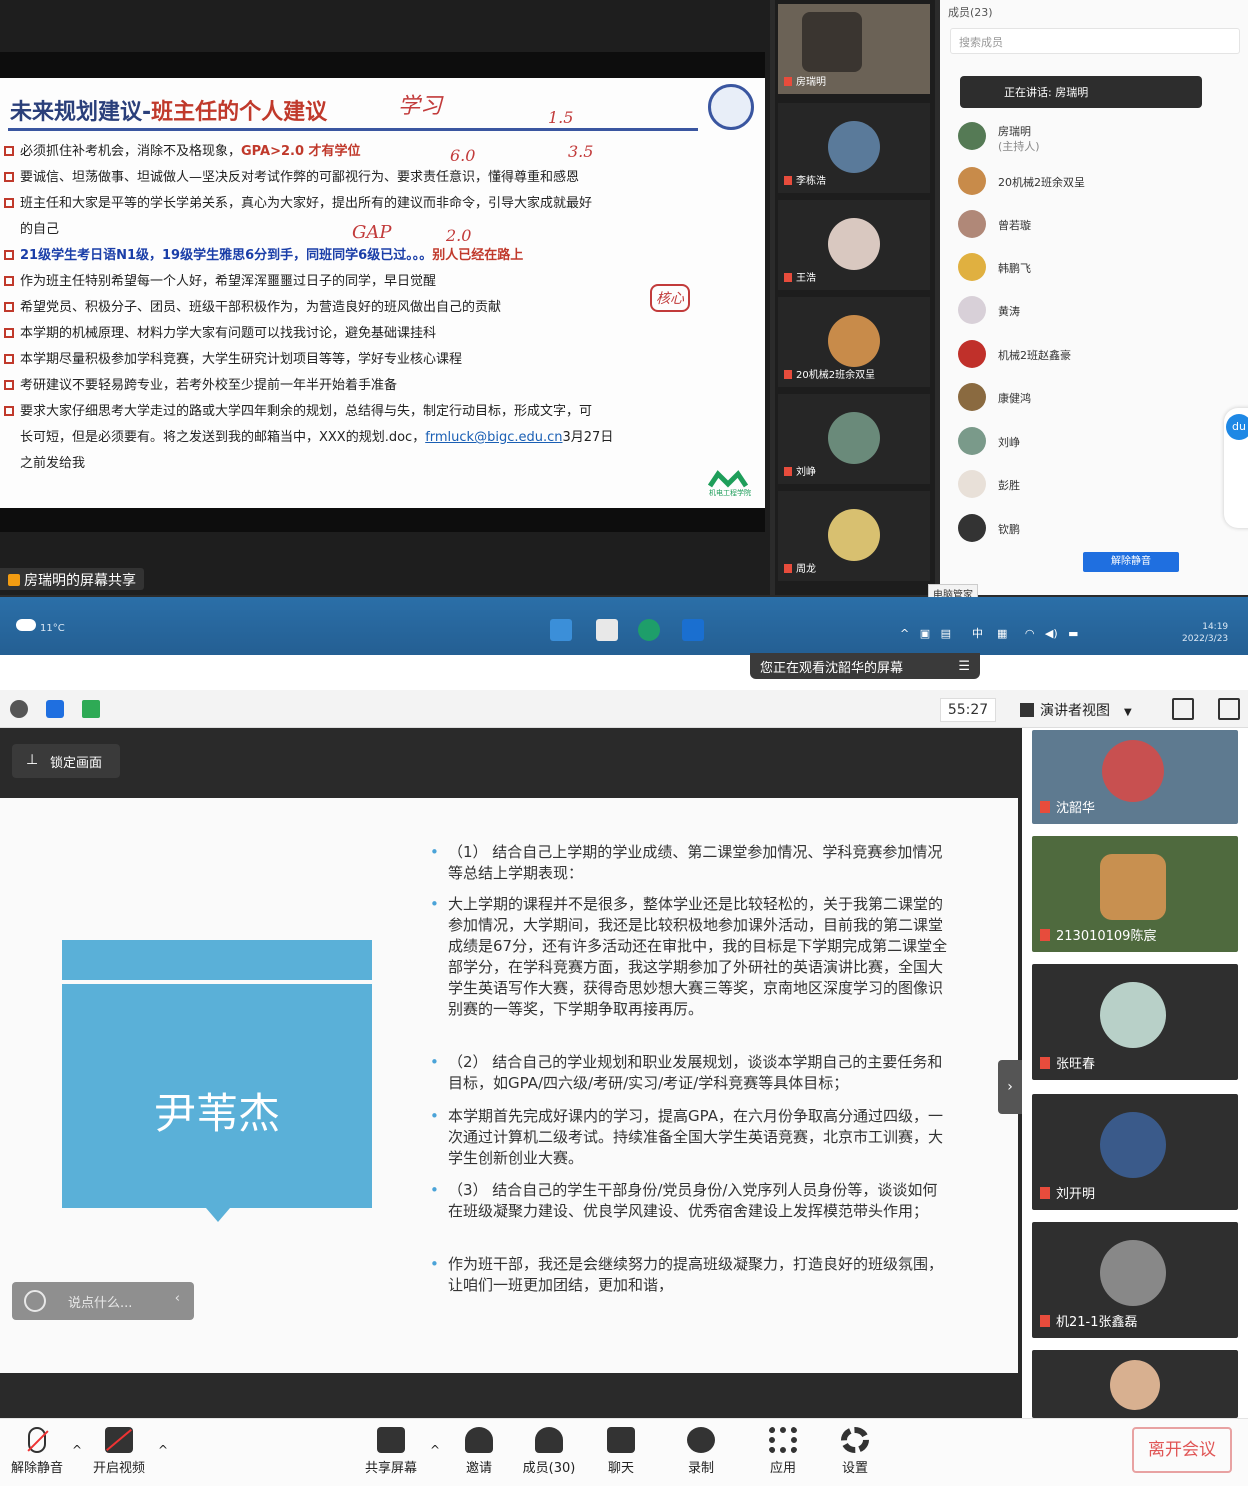 The width and height of the screenshot is (1248, 1486). Describe the element at coordinates (1067, 1192) in the screenshot. I see `participant-name: 刘开明` at that location.